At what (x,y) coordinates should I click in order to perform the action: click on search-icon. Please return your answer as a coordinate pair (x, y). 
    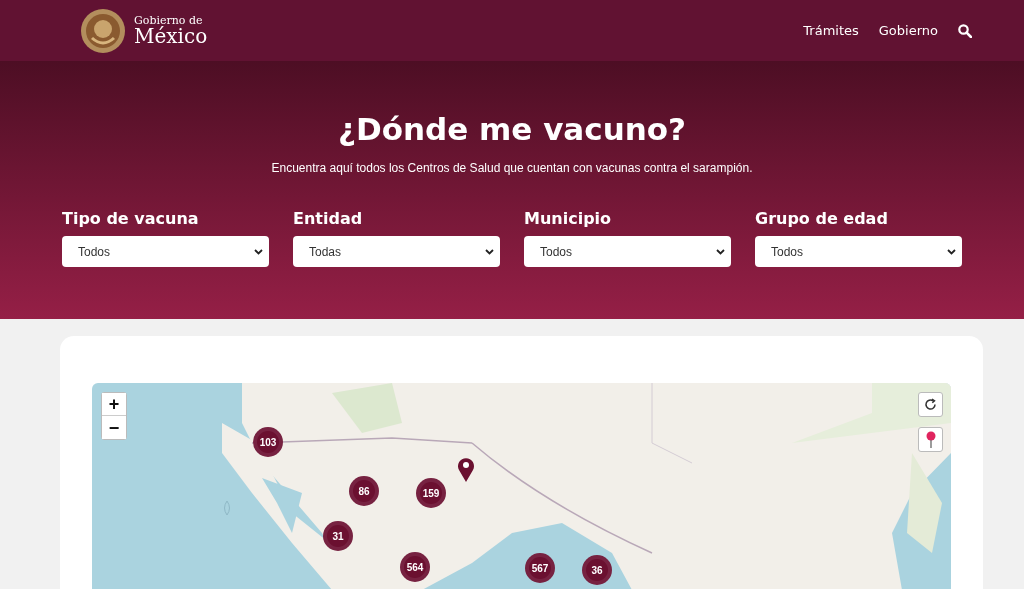
    Looking at the image, I should click on (965, 30).